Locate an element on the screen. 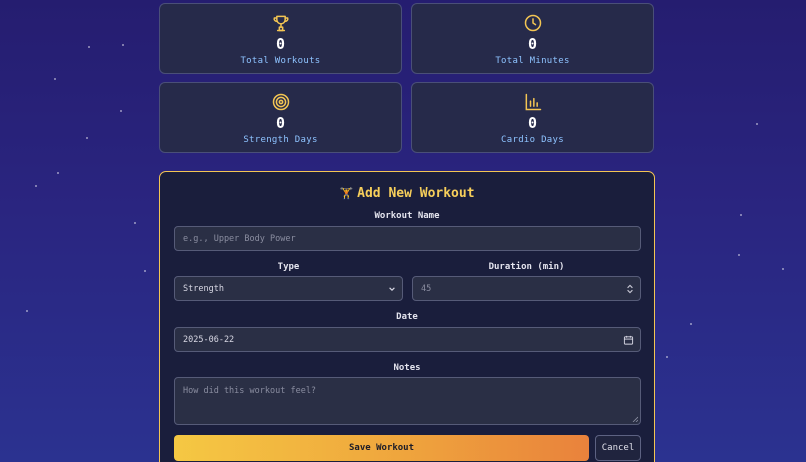 The height and width of the screenshot is (462, 806). stat-card-total-workouts: 0 Total Workouts is located at coordinates (280, 38).